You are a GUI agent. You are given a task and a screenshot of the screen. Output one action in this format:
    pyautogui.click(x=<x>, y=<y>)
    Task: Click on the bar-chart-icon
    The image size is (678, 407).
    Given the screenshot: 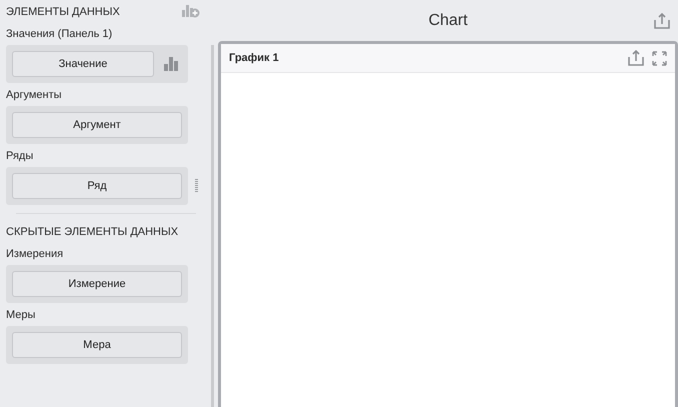 What is the action you would take?
    pyautogui.click(x=171, y=64)
    